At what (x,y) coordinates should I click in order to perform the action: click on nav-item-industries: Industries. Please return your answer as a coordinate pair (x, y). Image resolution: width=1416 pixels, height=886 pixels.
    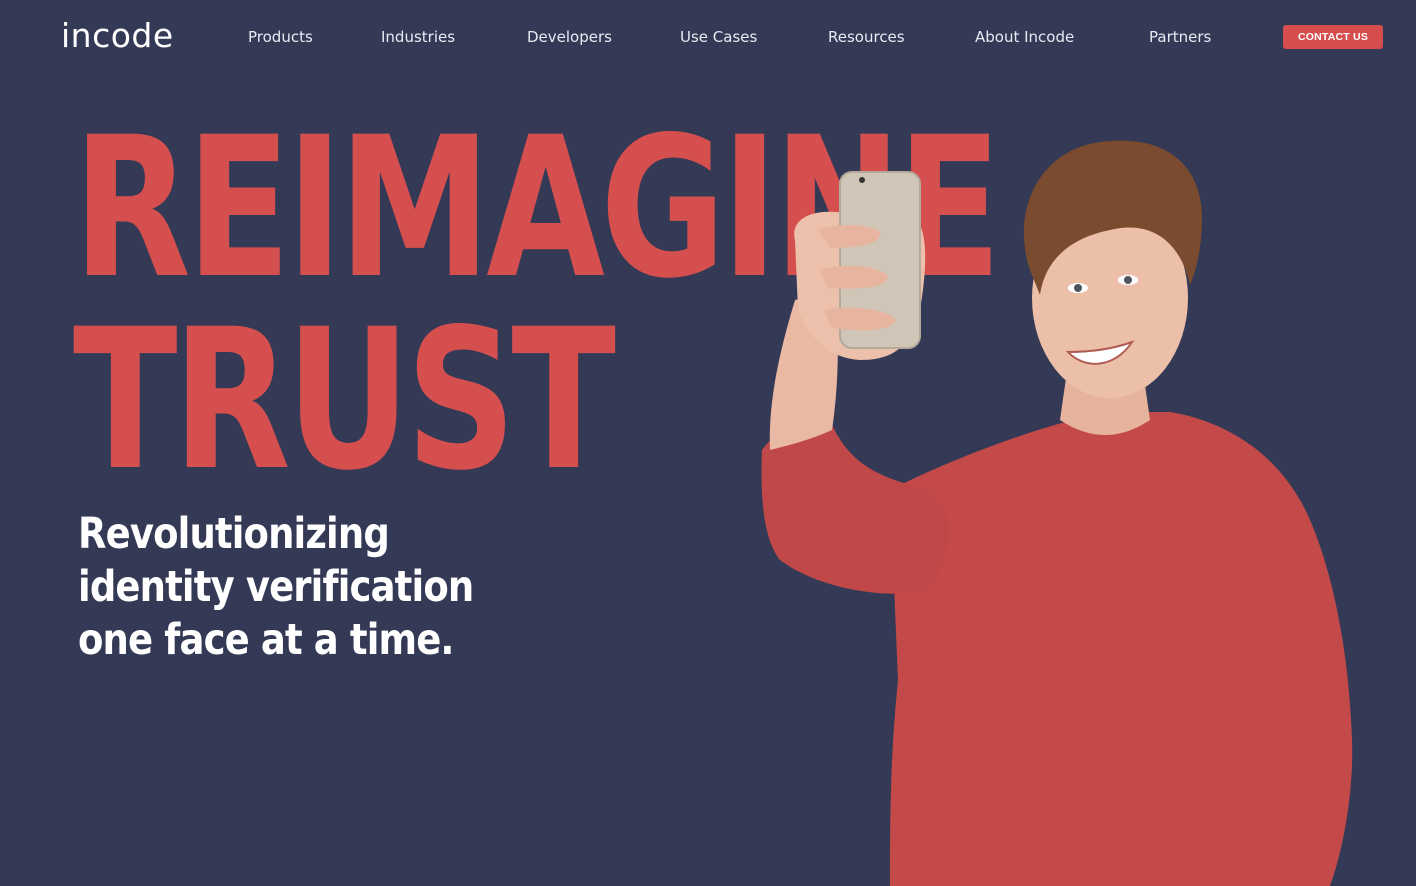
    Looking at the image, I should click on (418, 37).